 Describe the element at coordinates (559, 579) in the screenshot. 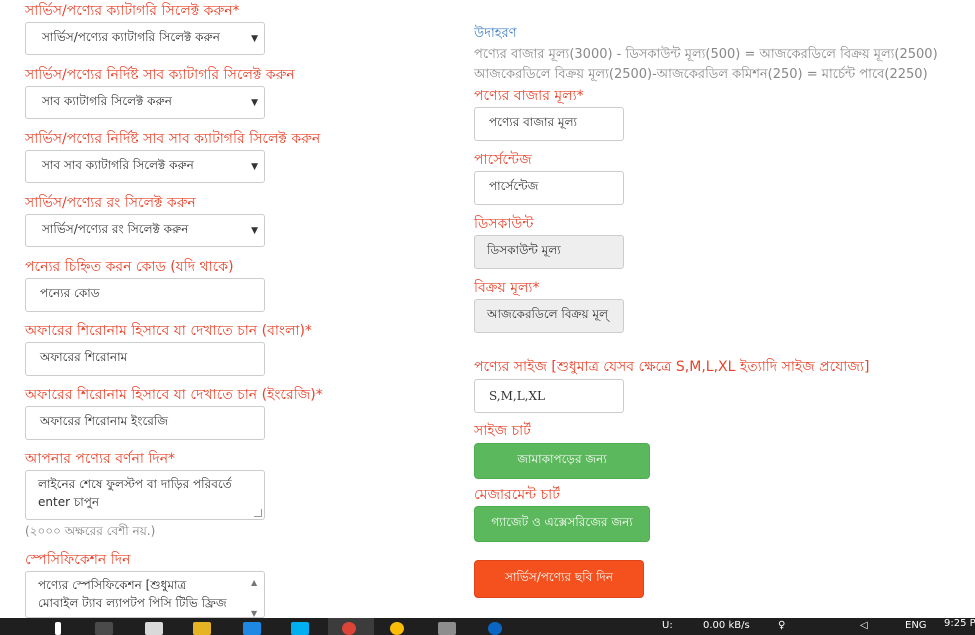

I see `upload-image-button: সার্ভিস/পণ্যের ছবি দিন` at that location.